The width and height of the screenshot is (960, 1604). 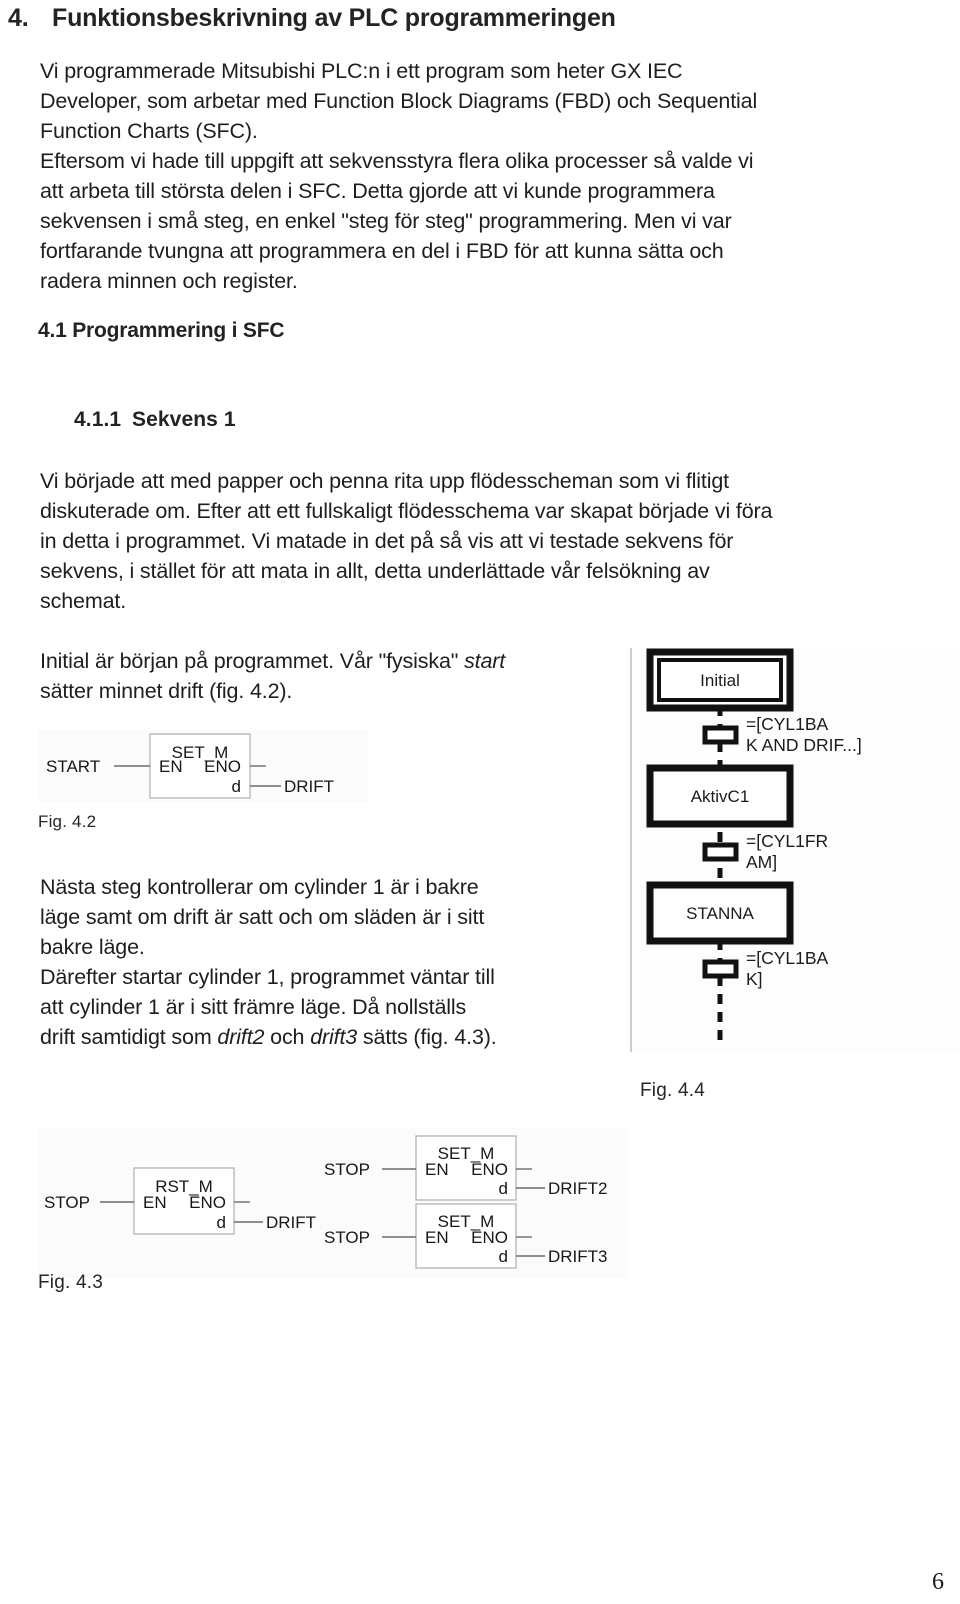 What do you see at coordinates (169, 281) in the screenshot?
I see `intro-line-8: radera minnen och register.` at bounding box center [169, 281].